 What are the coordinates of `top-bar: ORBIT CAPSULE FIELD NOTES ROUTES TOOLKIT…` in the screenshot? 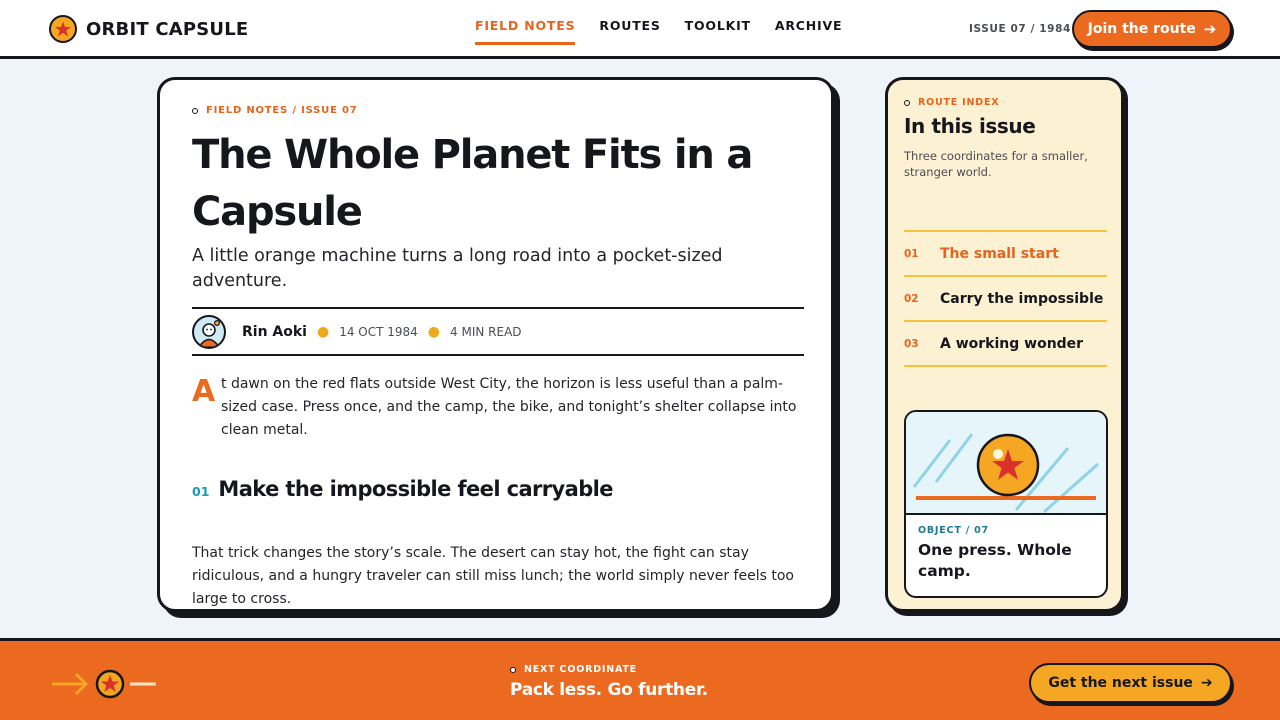 It's located at (640, 29).